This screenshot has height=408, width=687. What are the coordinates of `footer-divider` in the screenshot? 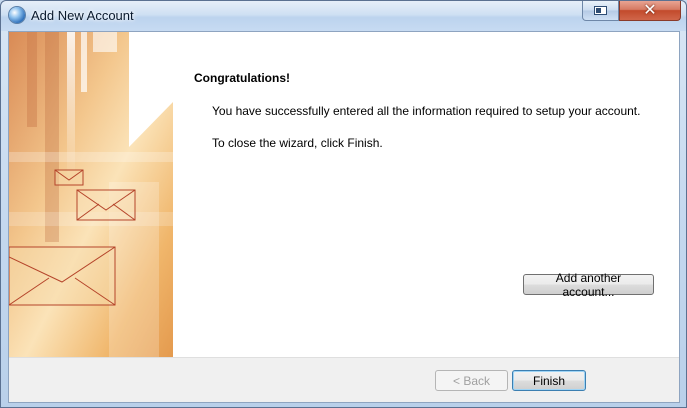 It's located at (344, 357).